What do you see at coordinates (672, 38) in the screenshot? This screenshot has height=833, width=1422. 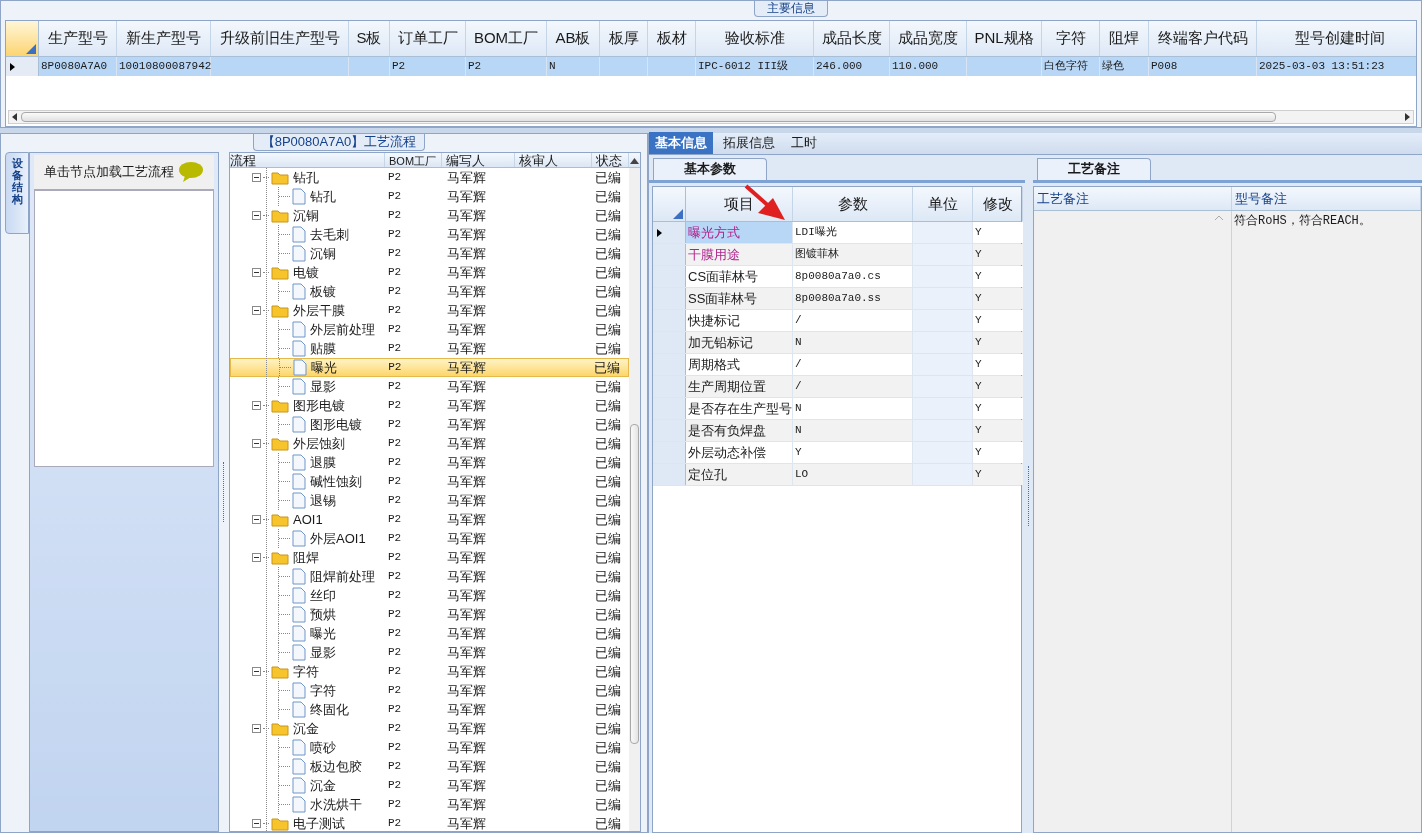 I see `column-header: 板材` at bounding box center [672, 38].